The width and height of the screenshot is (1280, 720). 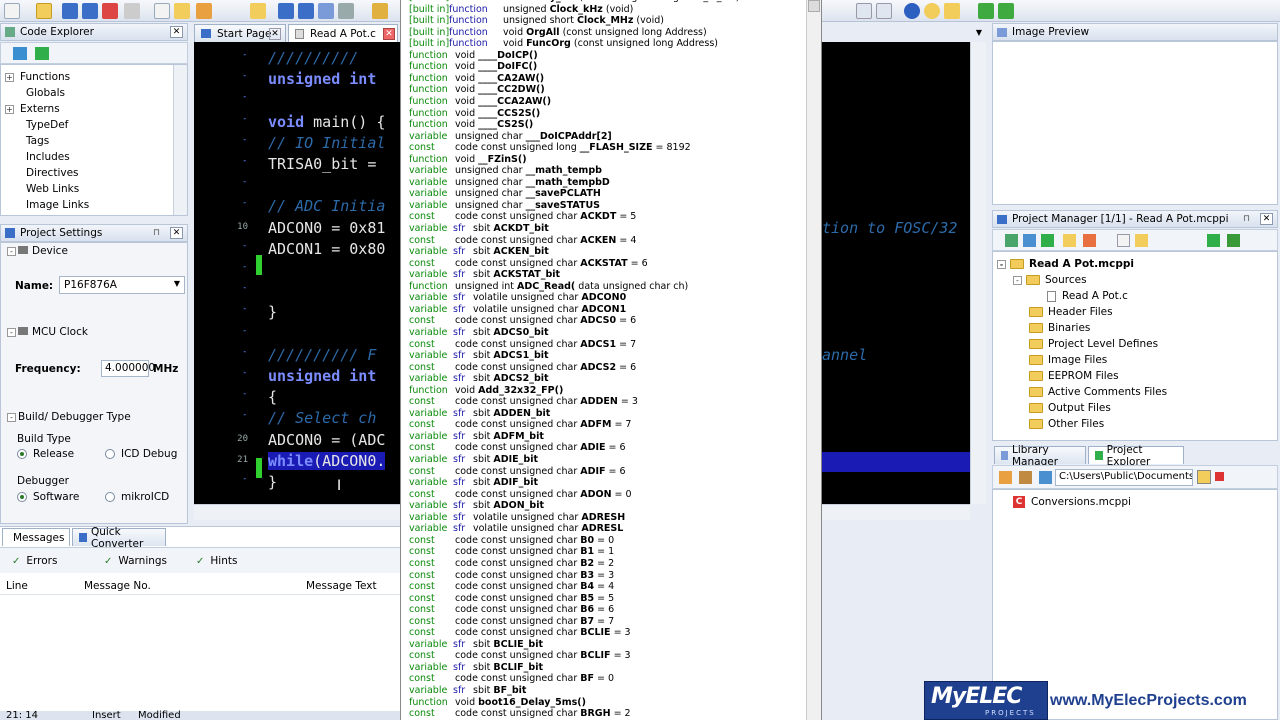 I want to click on pin-icon: ⊓, so click(x=1248, y=219).